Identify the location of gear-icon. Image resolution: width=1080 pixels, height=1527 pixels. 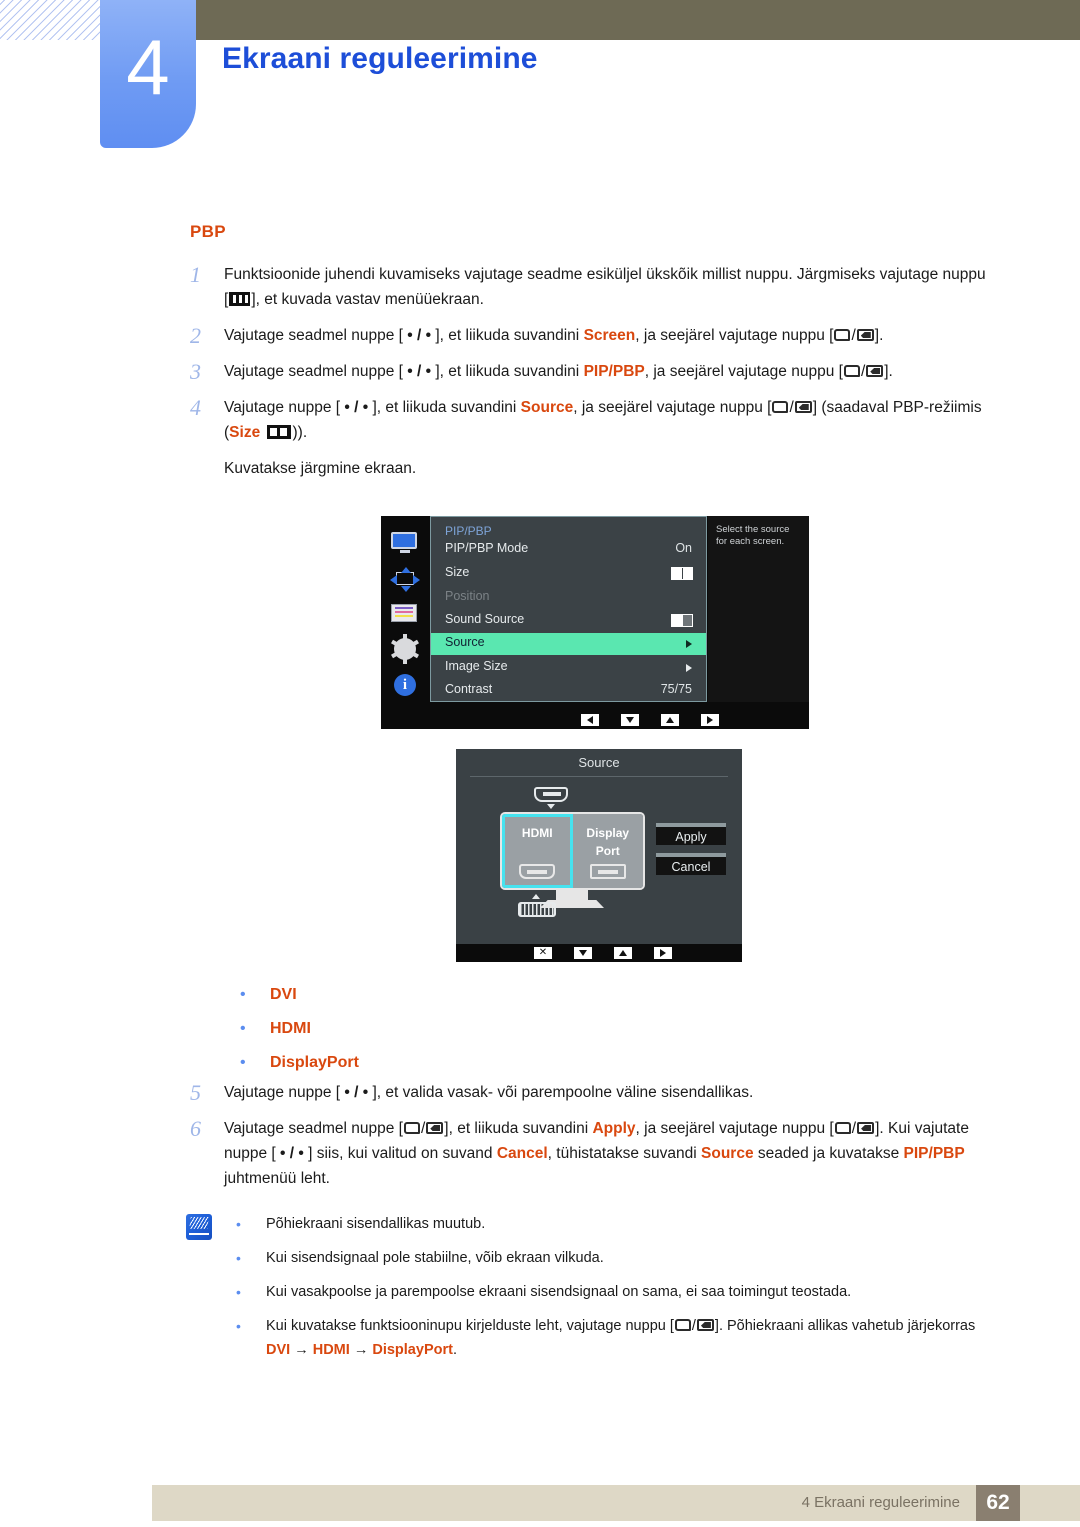
(405, 649).